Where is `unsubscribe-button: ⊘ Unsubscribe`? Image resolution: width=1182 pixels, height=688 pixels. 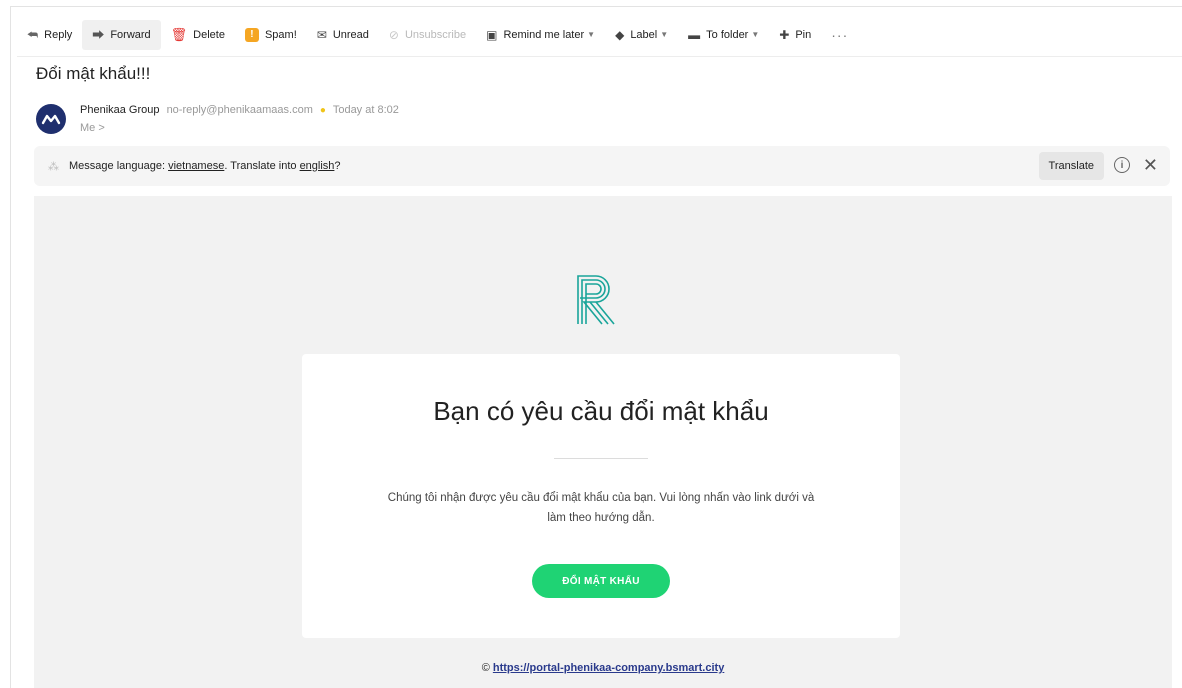
unsubscribe-button: ⊘ Unsubscribe is located at coordinates (427, 35).